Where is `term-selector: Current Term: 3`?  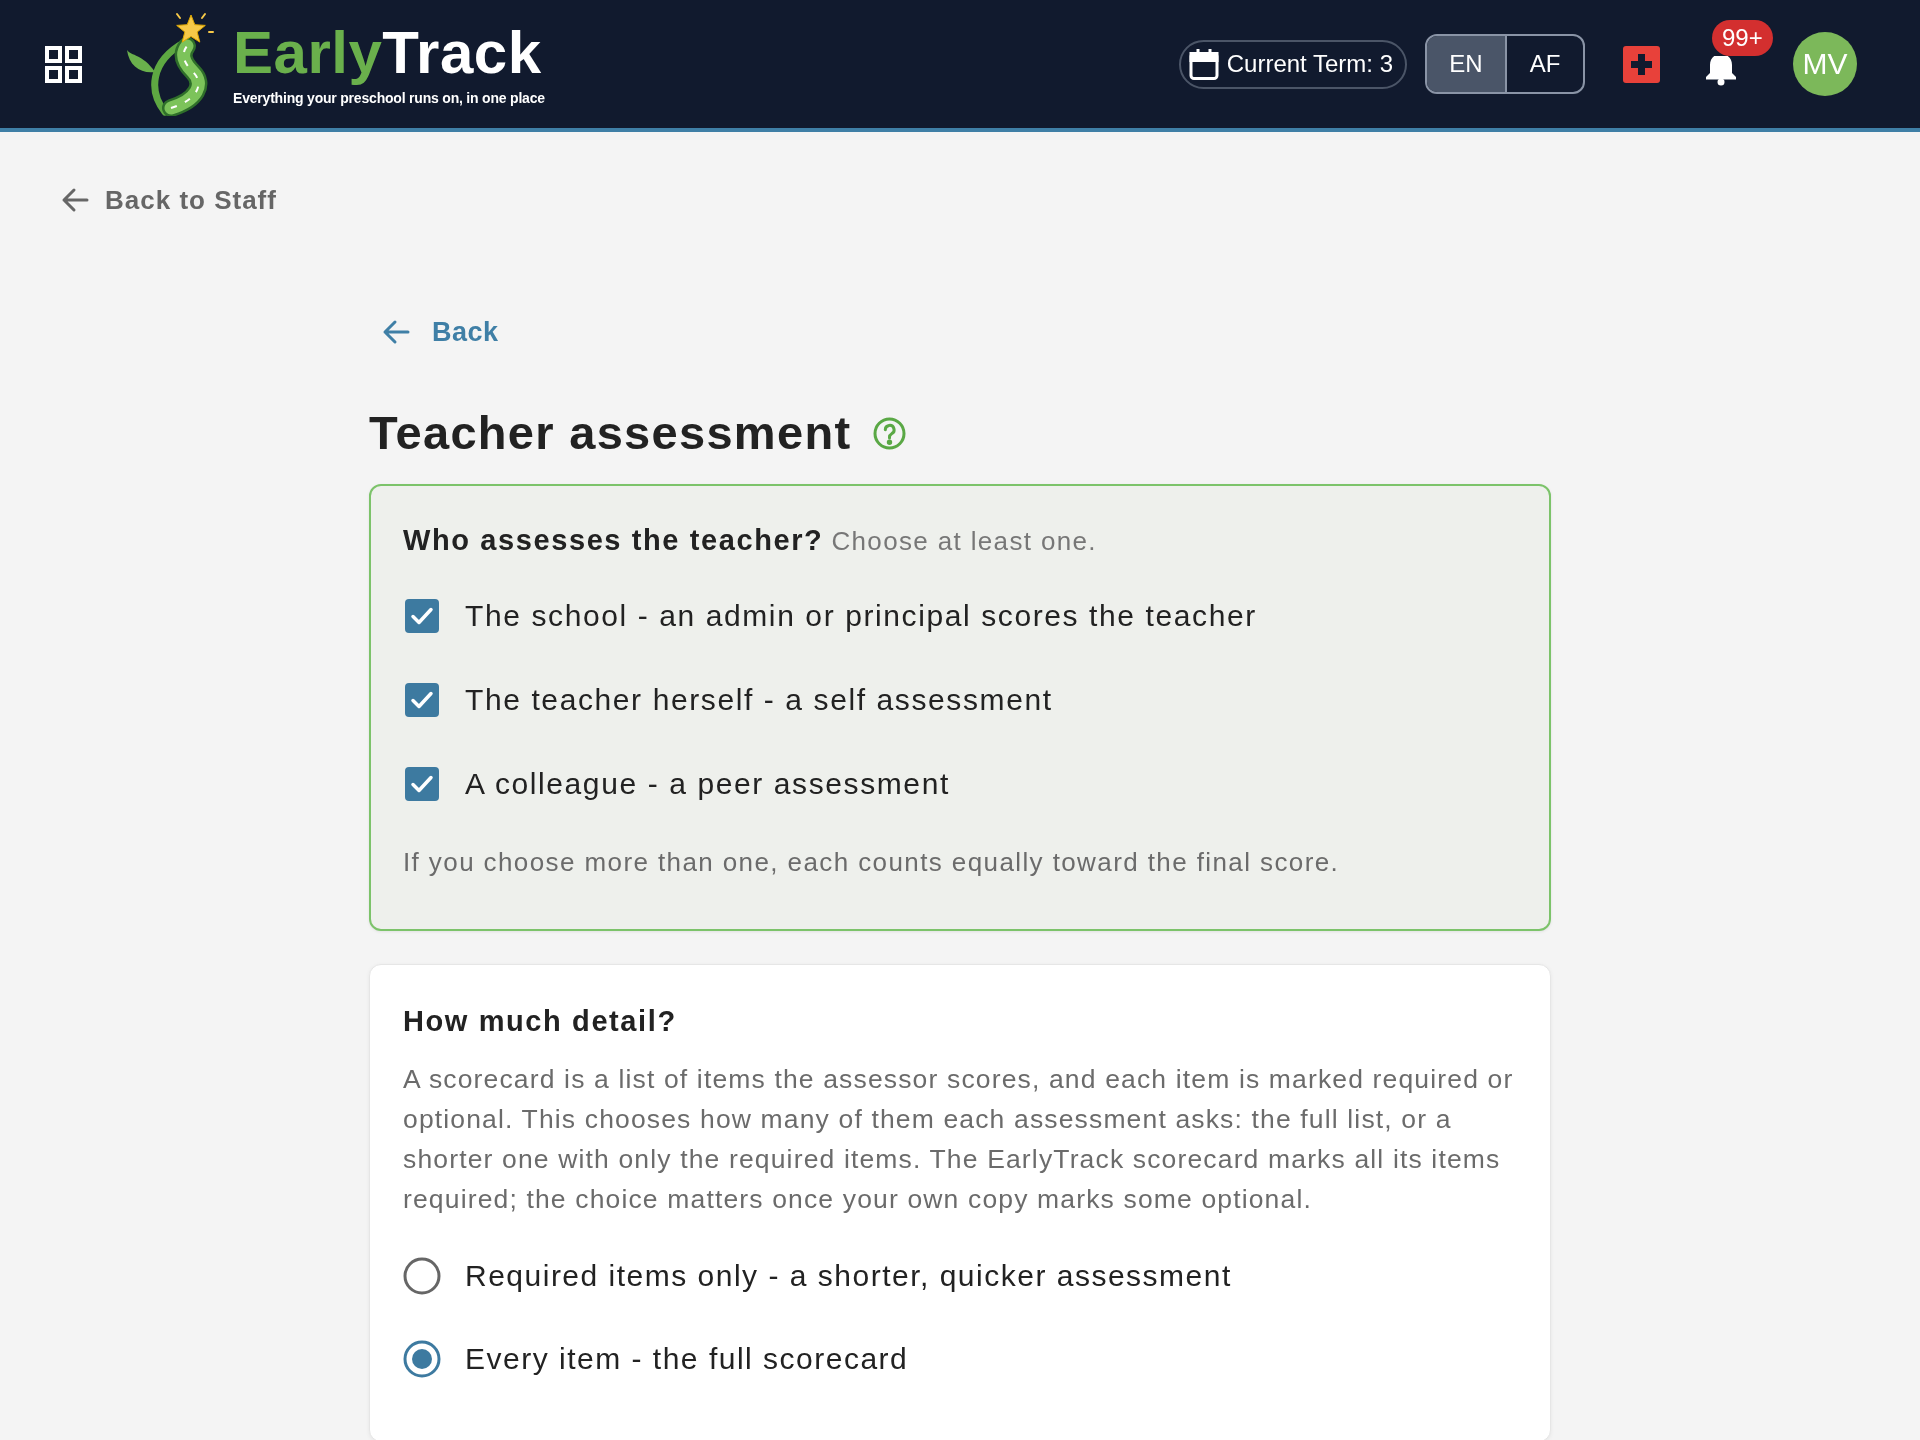
term-selector: Current Term: 3 is located at coordinates (1292, 64).